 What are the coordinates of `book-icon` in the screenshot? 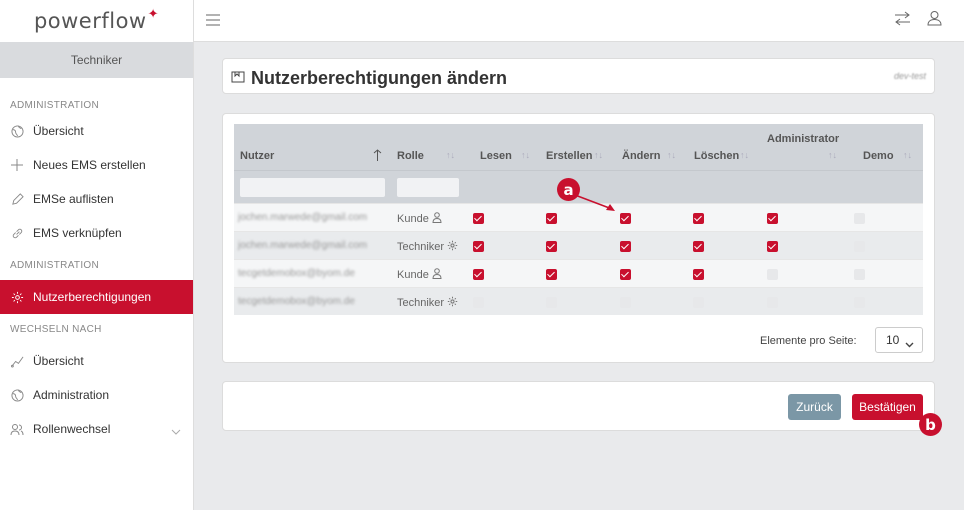 It's located at (238, 79).